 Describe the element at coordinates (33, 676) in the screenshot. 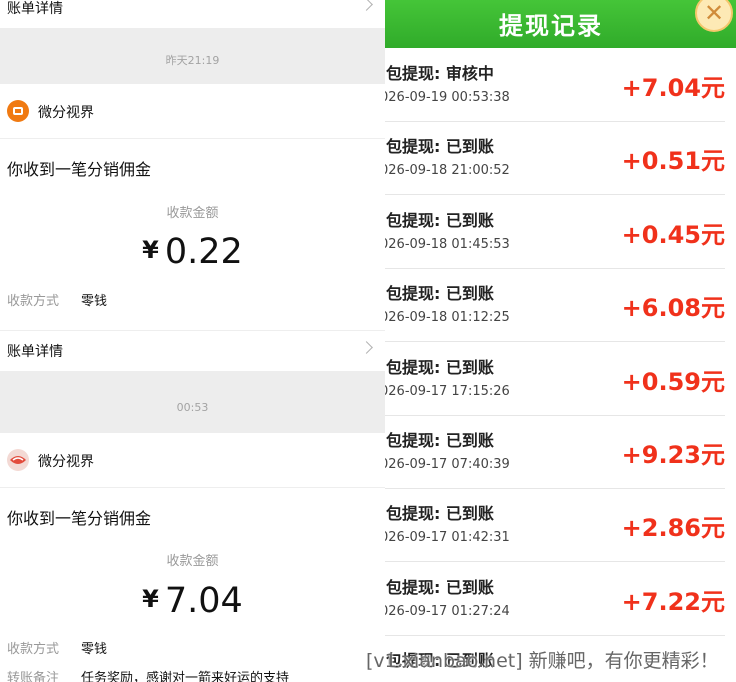

I see `field-key: 转账备注` at that location.